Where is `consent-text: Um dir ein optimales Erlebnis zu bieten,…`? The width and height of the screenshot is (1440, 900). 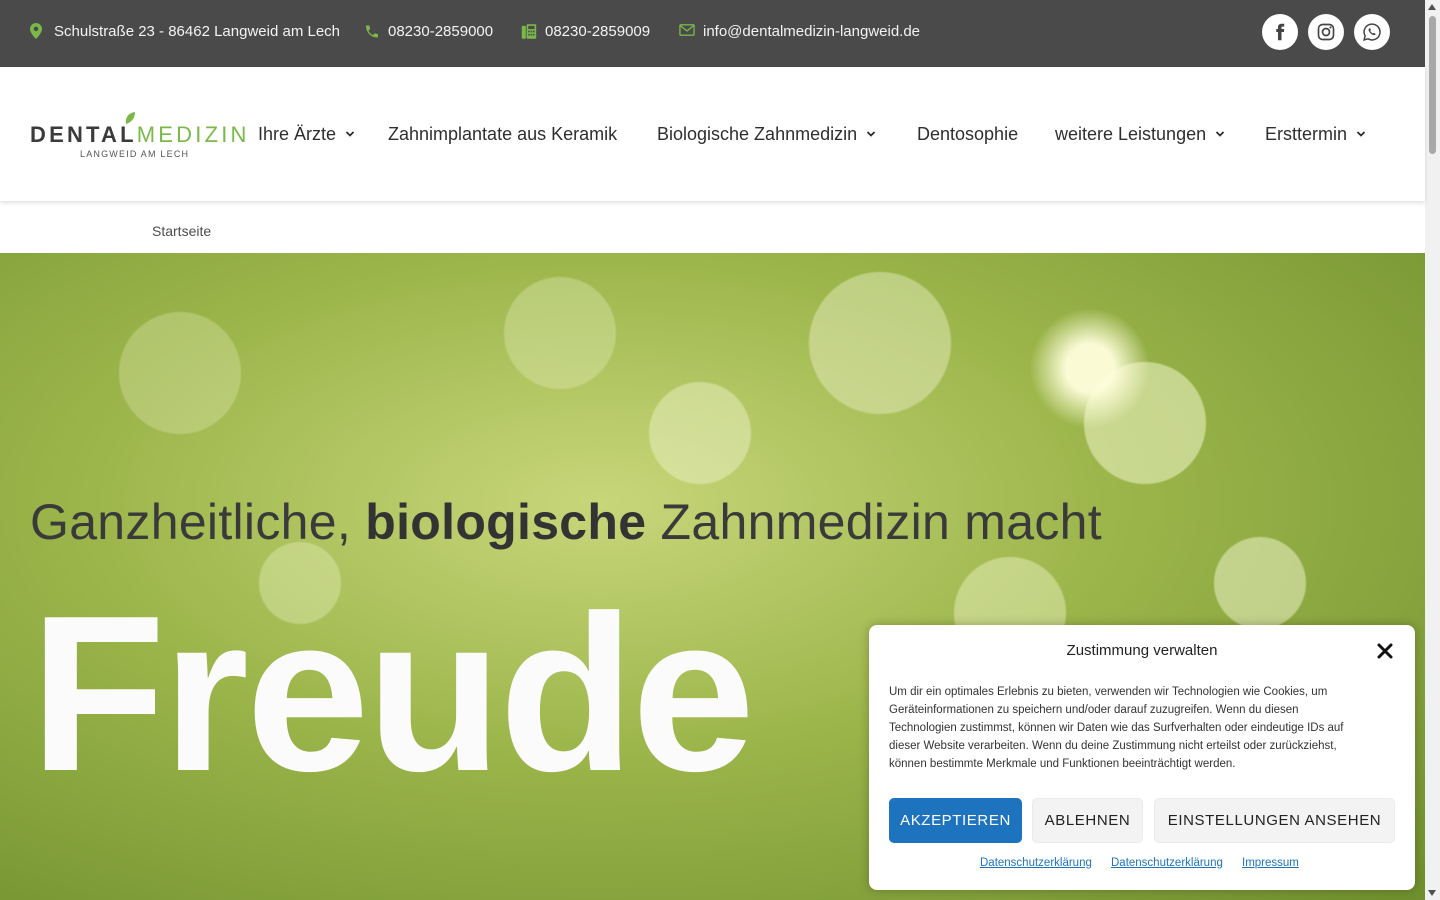
consent-text: Um dir ein optimales Erlebnis zu bieten,… is located at coordinates (1116, 728).